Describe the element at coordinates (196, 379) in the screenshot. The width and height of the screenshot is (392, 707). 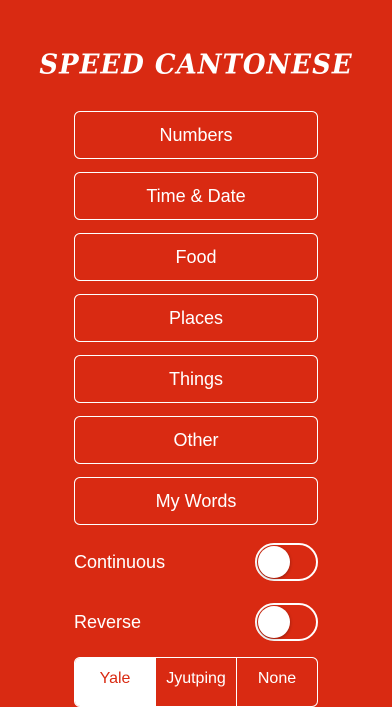
I see `things-button: Things` at that location.